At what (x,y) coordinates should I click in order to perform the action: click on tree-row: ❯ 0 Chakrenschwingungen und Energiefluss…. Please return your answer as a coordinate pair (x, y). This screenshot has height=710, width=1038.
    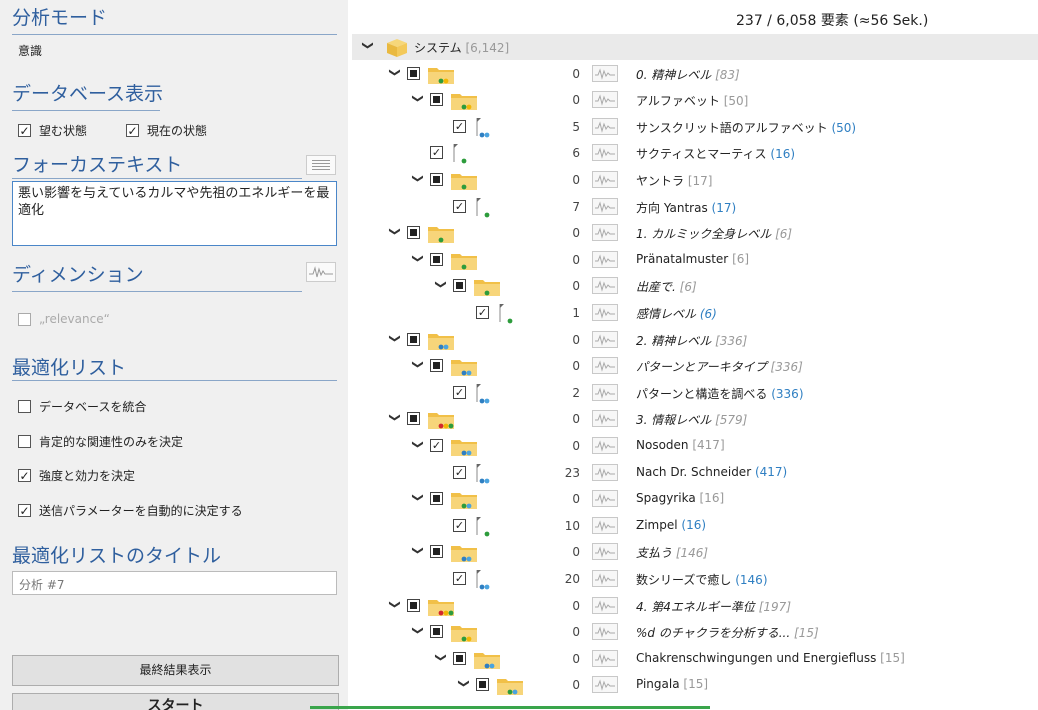
    Looking at the image, I should click on (695, 659).